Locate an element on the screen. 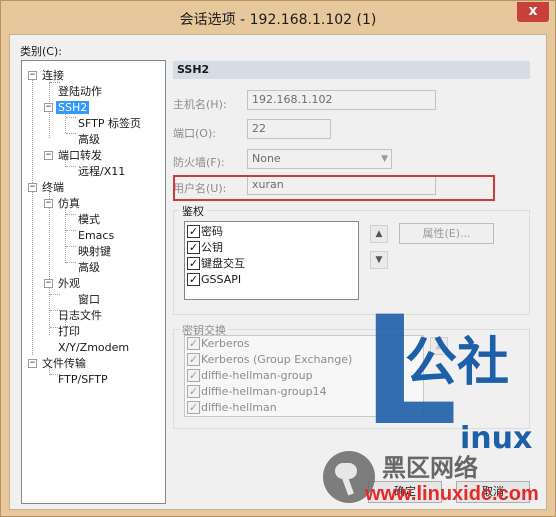 Image resolution: width=556 pixels, height=517 pixels. firewall-select-value: None is located at coordinates (266, 158).